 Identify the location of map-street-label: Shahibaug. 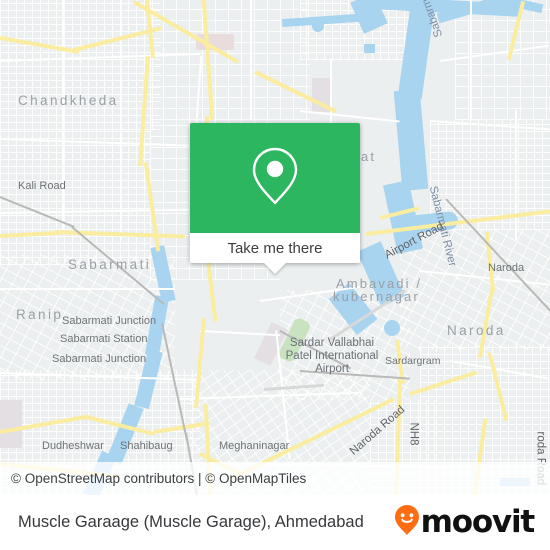
(146, 446).